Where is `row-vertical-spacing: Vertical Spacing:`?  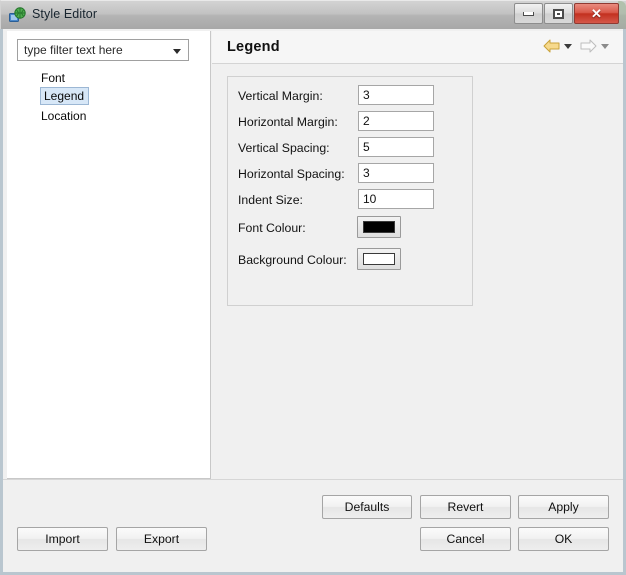
row-vertical-spacing: Vertical Spacing: is located at coordinates (284, 148).